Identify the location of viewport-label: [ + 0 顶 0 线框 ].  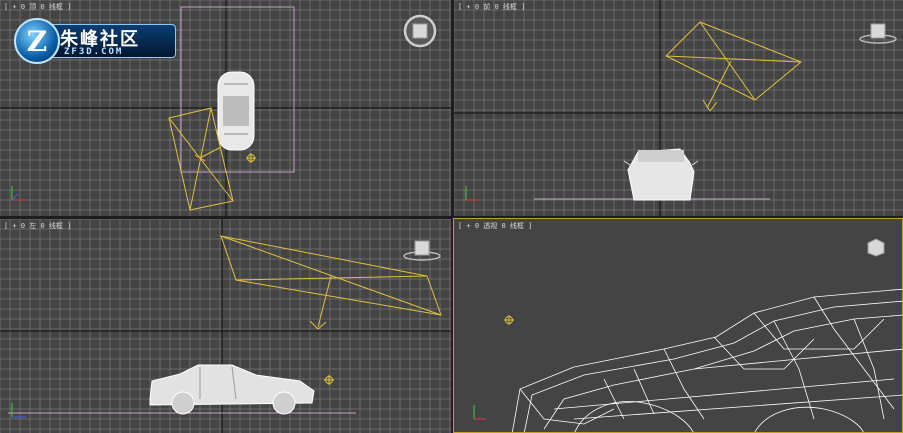
(37, 7).